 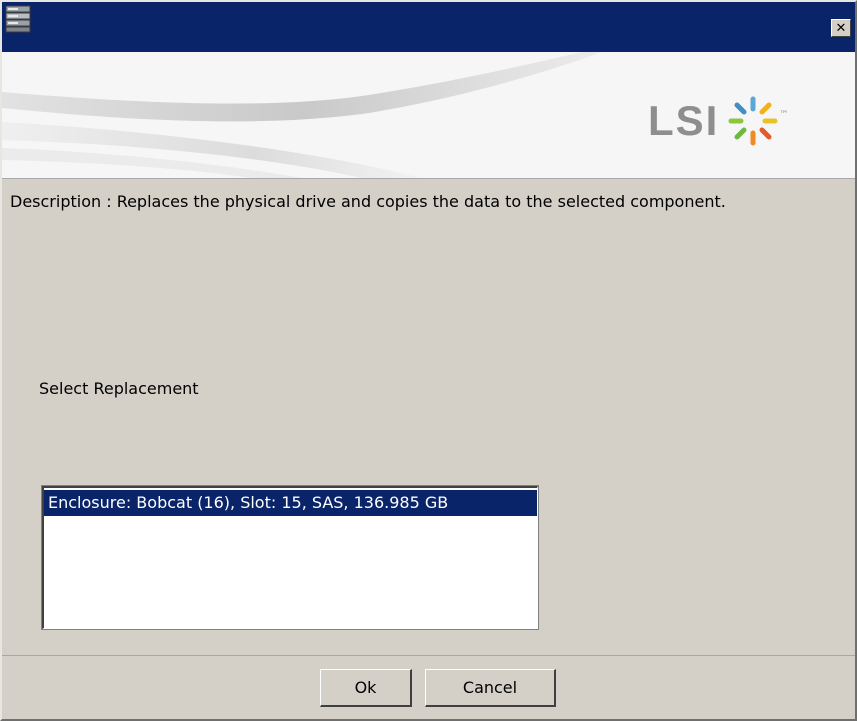 What do you see at coordinates (490, 688) in the screenshot?
I see `cancel-button: Cancel` at bounding box center [490, 688].